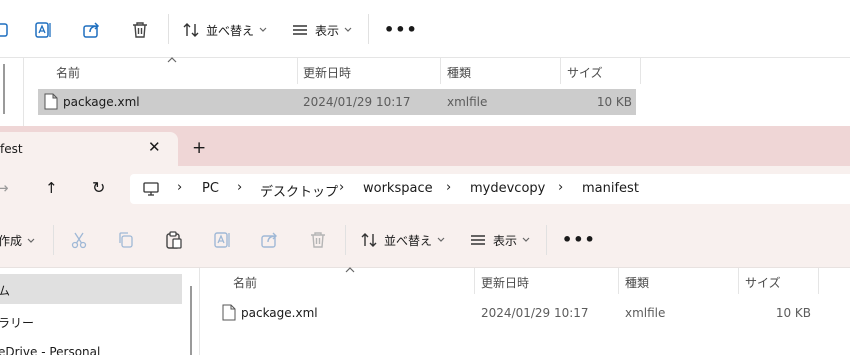 This screenshot has width=850, height=355. Describe the element at coordinates (199, 148) in the screenshot. I see `new-tab-button: +` at that location.